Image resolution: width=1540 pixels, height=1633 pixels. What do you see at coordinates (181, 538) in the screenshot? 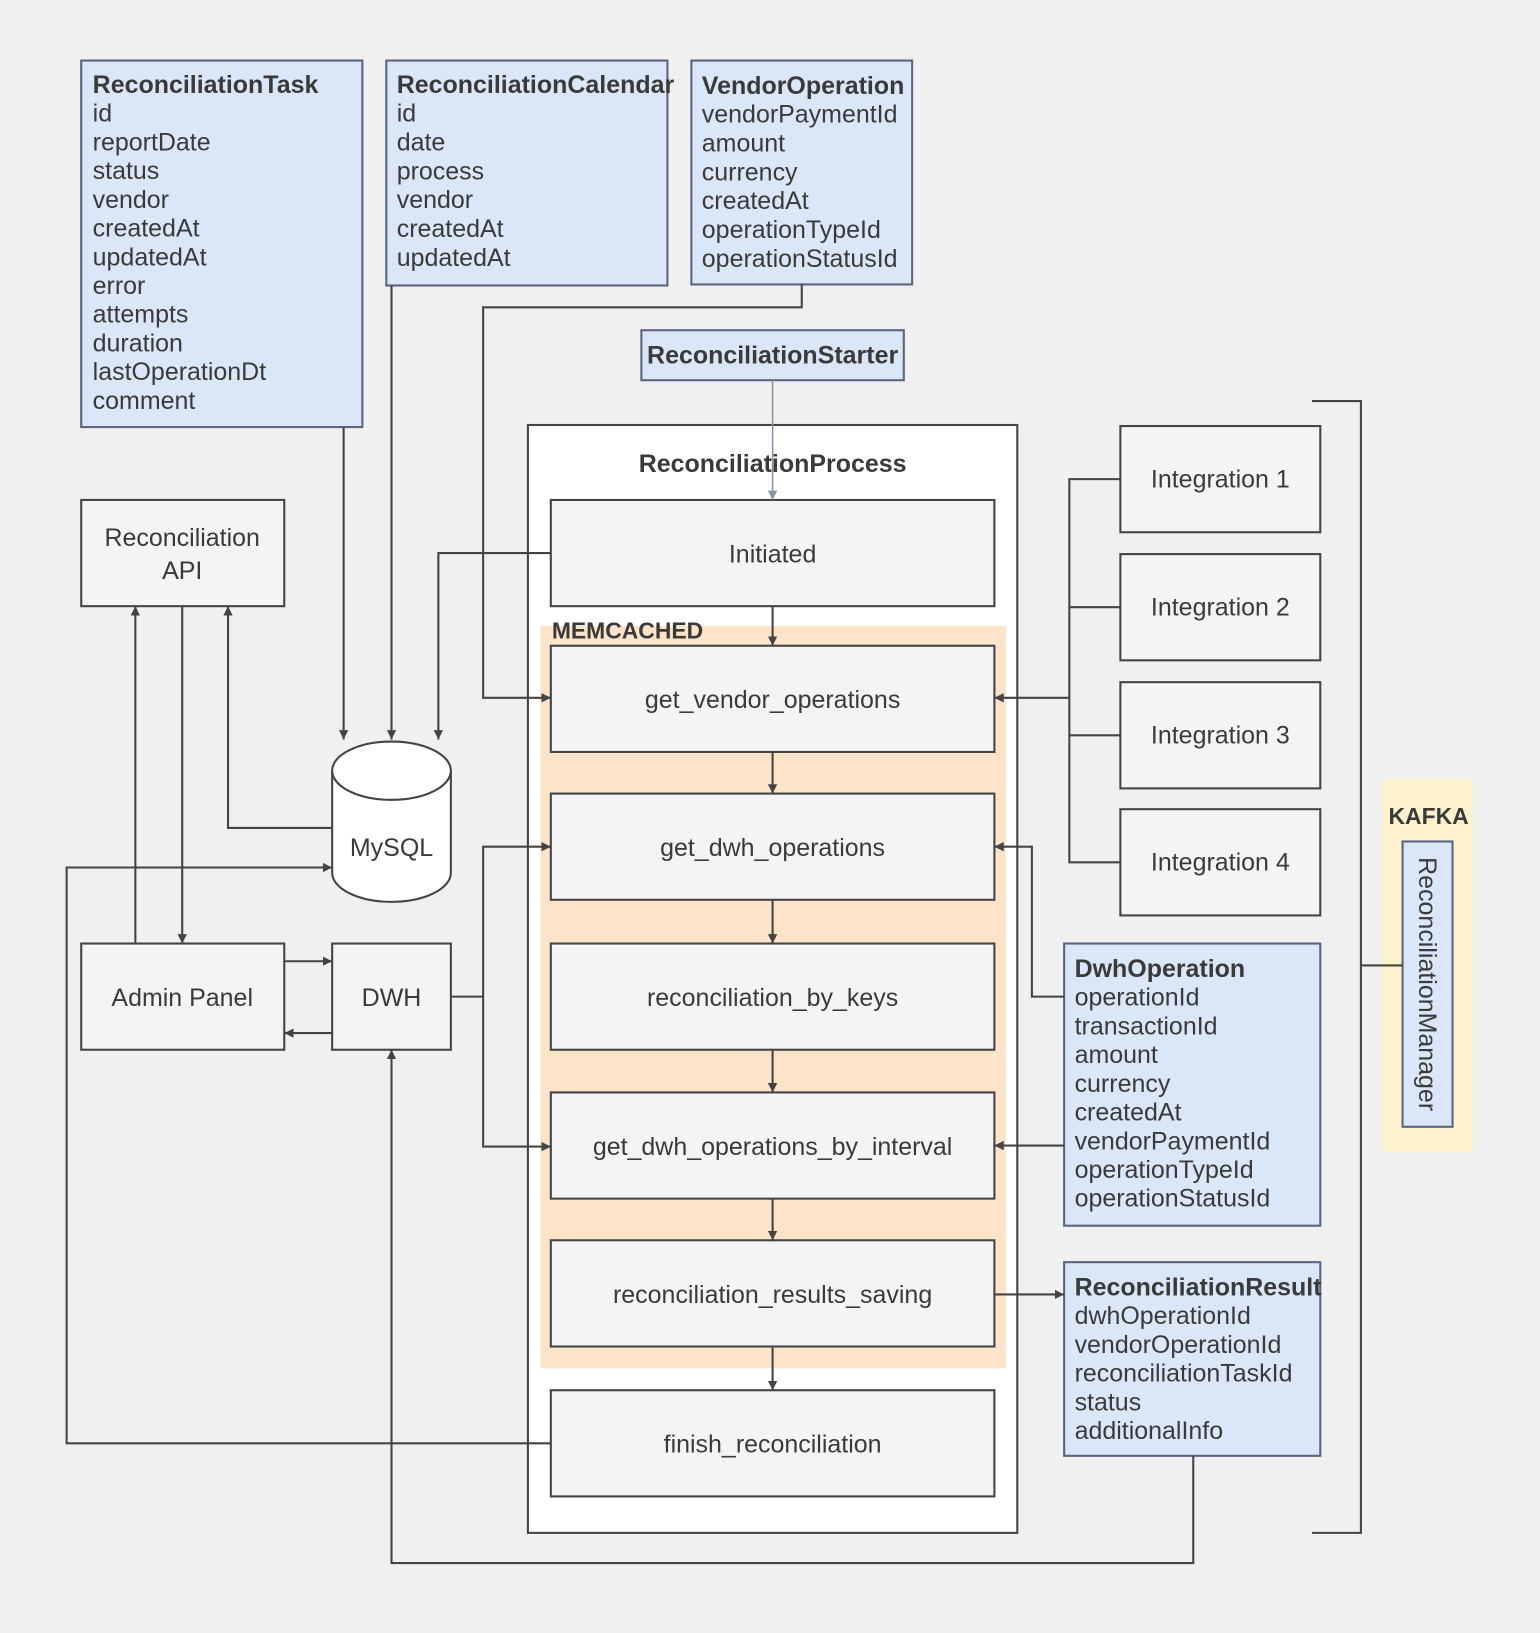
I see `api-label-line1: Reconciliation` at bounding box center [181, 538].